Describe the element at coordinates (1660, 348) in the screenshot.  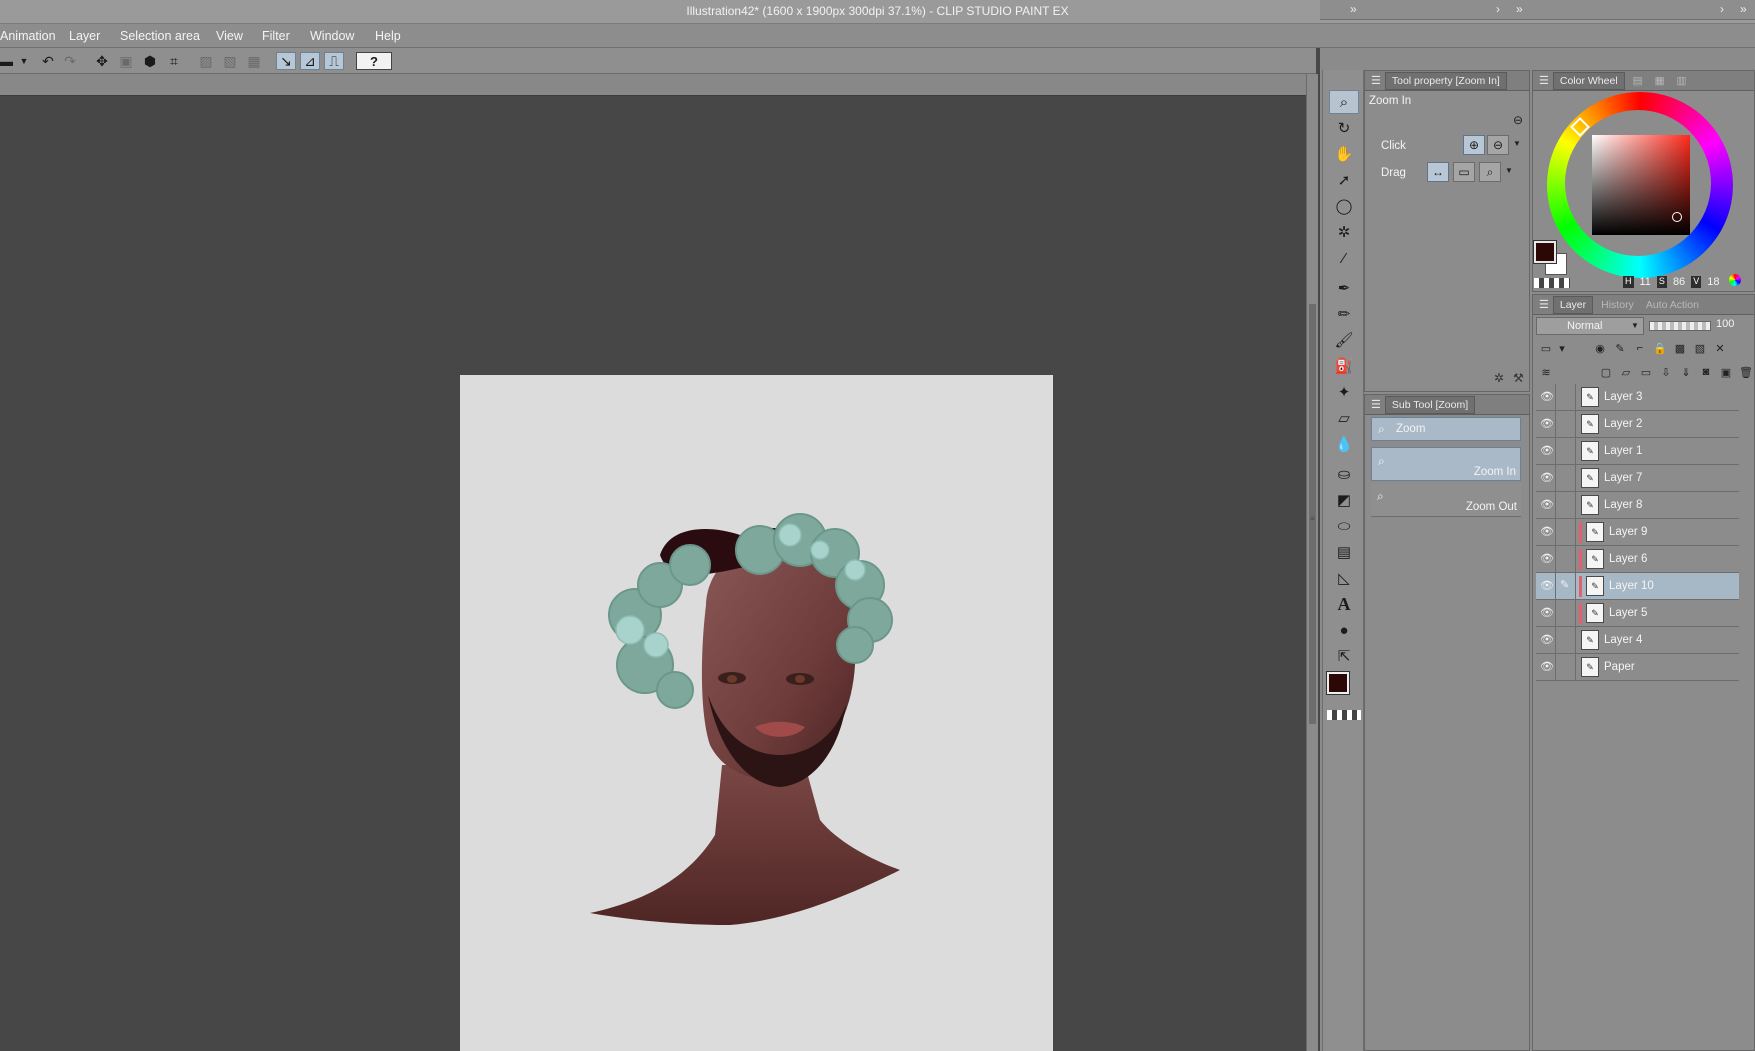
I see `lock-layer-icon: 🔒` at that location.